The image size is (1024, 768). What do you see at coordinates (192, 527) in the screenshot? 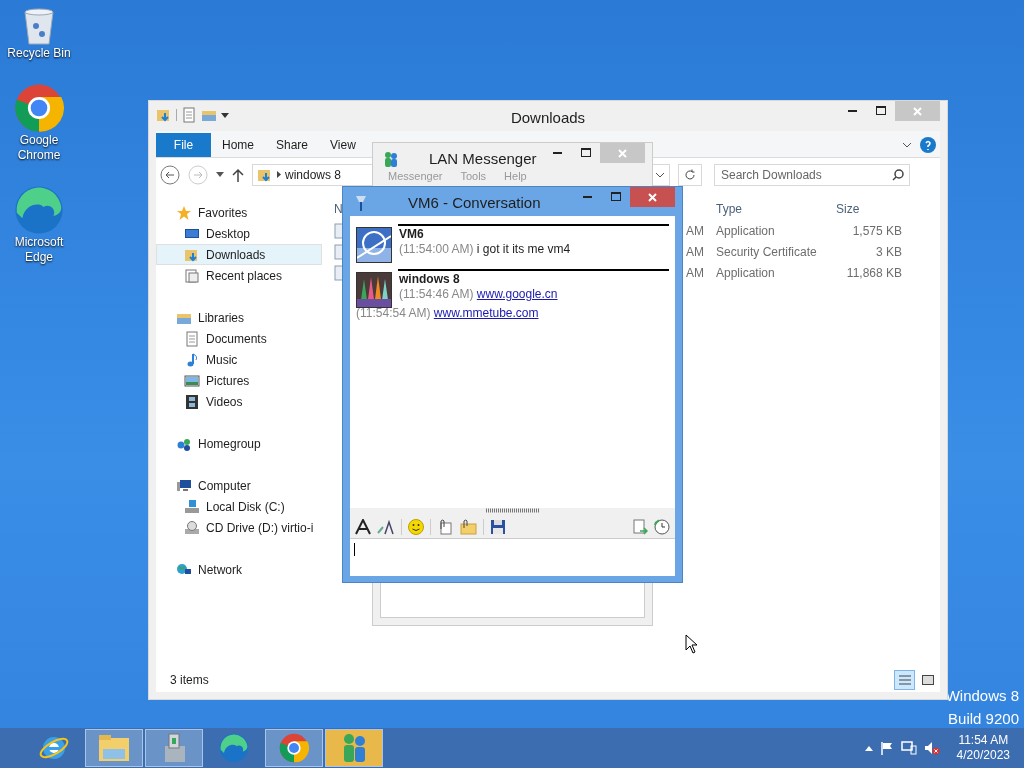
I see `disc-drive-icon` at bounding box center [192, 527].